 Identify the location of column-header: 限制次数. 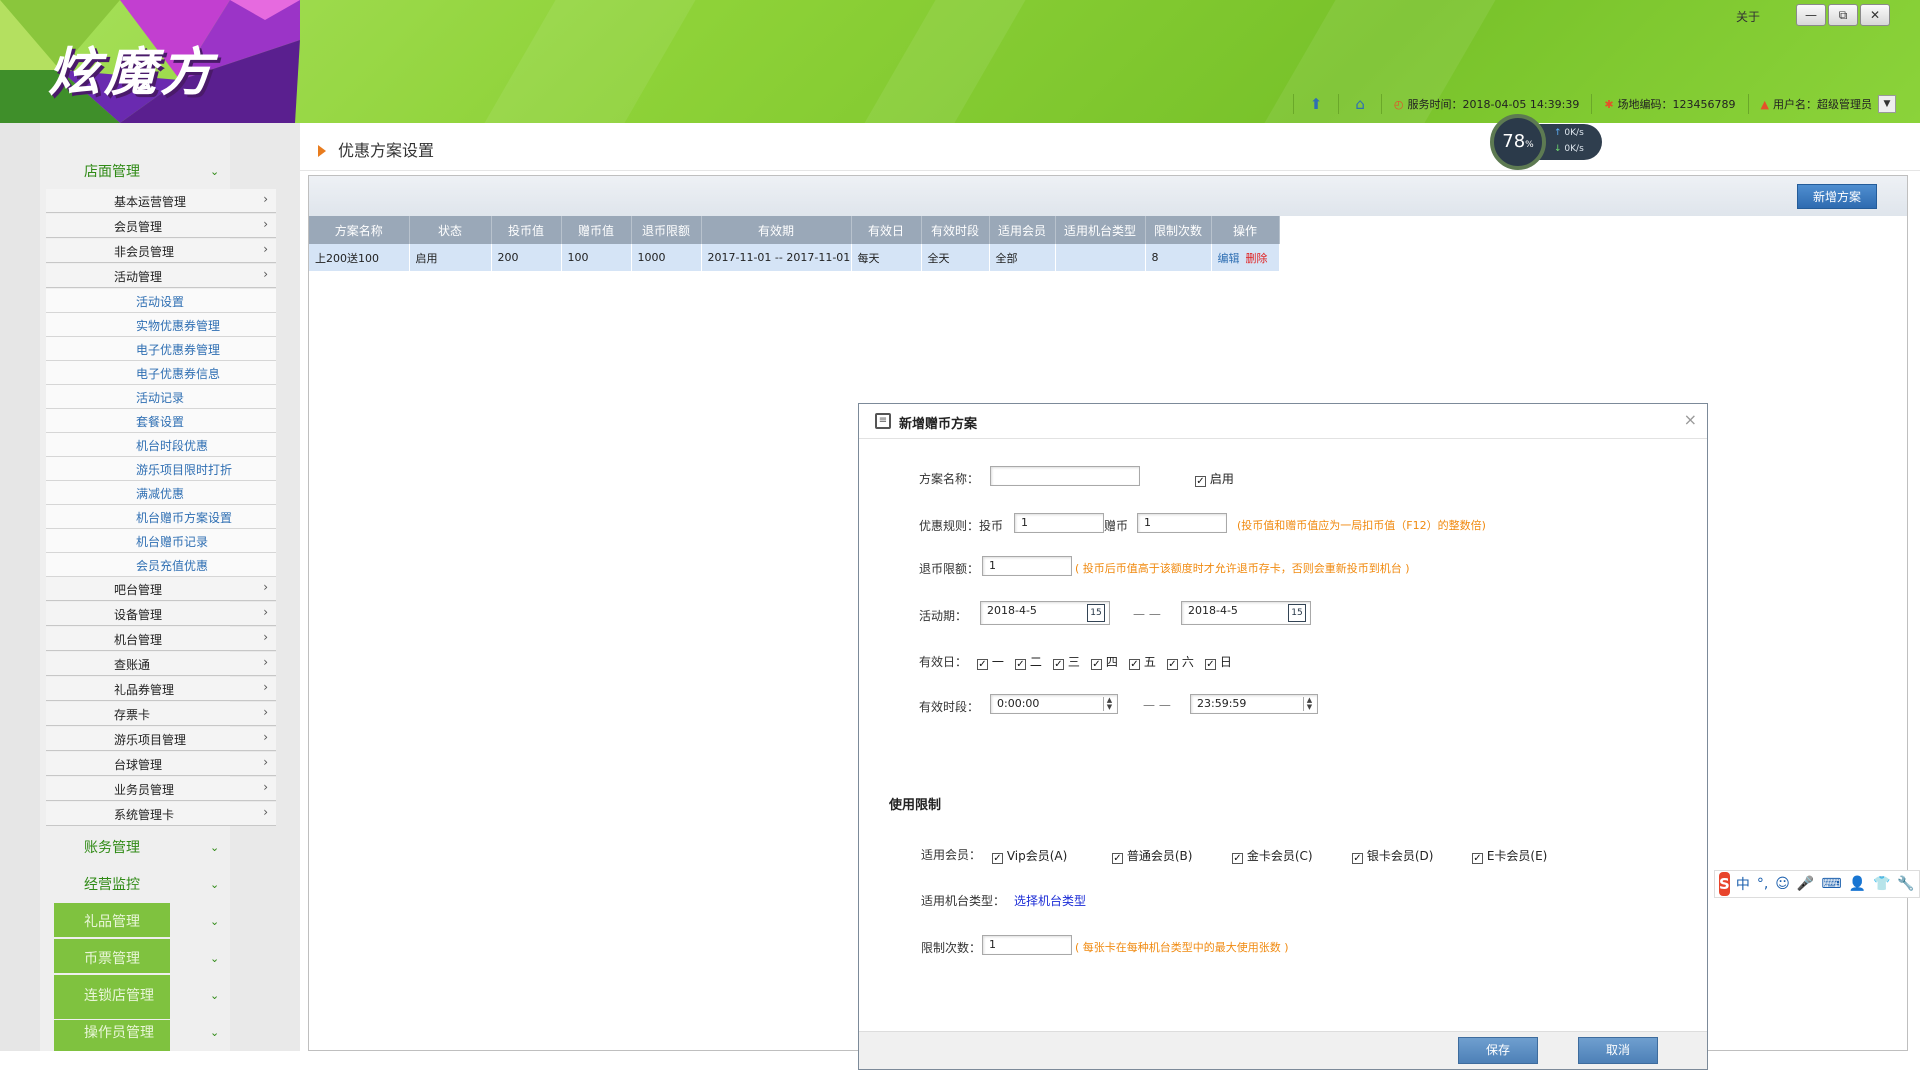
(1178, 230).